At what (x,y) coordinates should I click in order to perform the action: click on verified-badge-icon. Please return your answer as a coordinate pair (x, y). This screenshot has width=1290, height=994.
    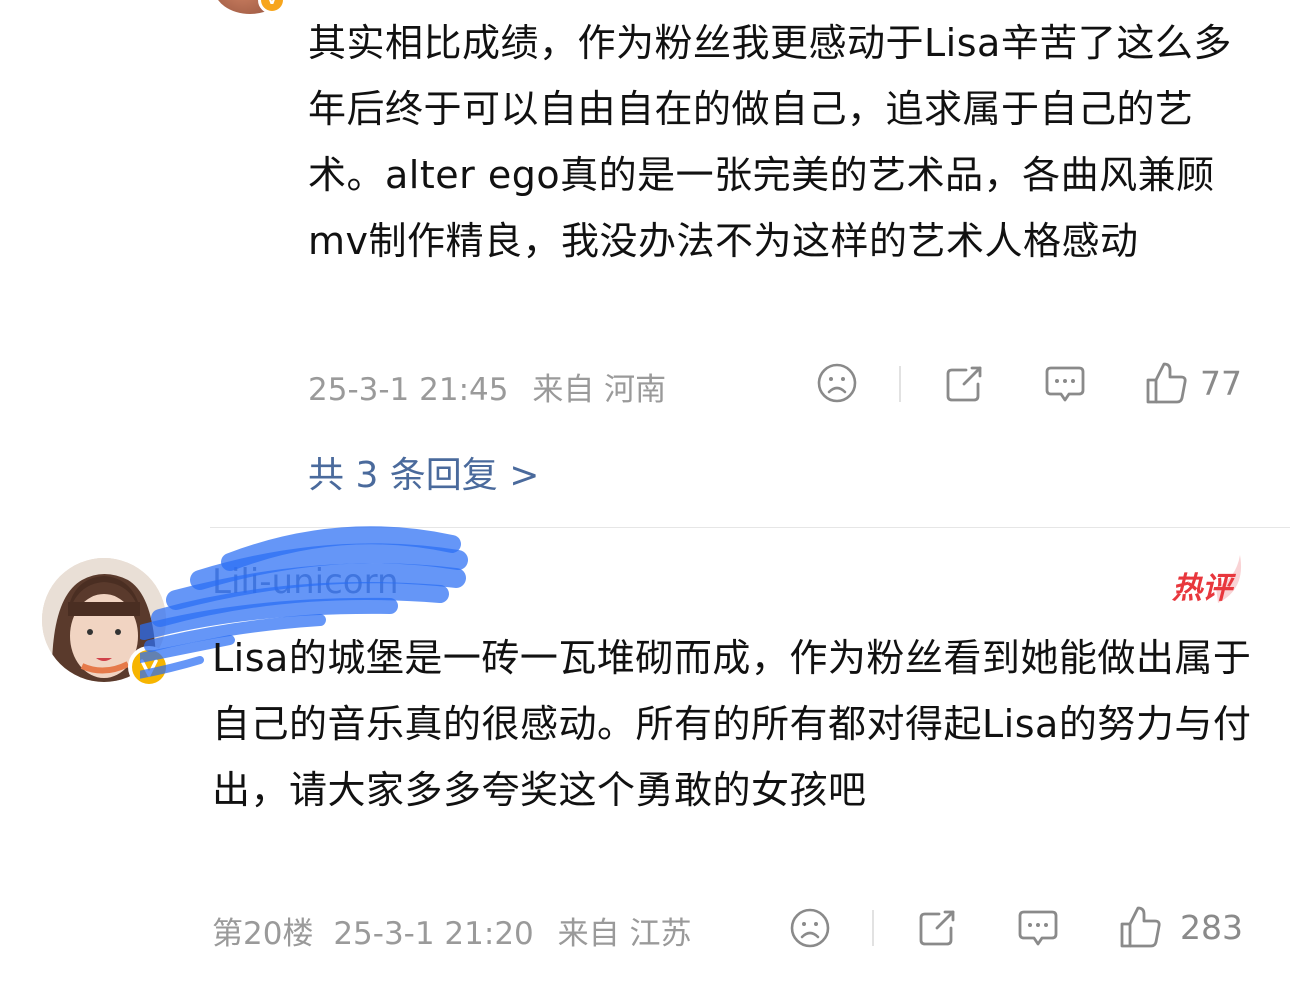
    Looking at the image, I should click on (149, 667).